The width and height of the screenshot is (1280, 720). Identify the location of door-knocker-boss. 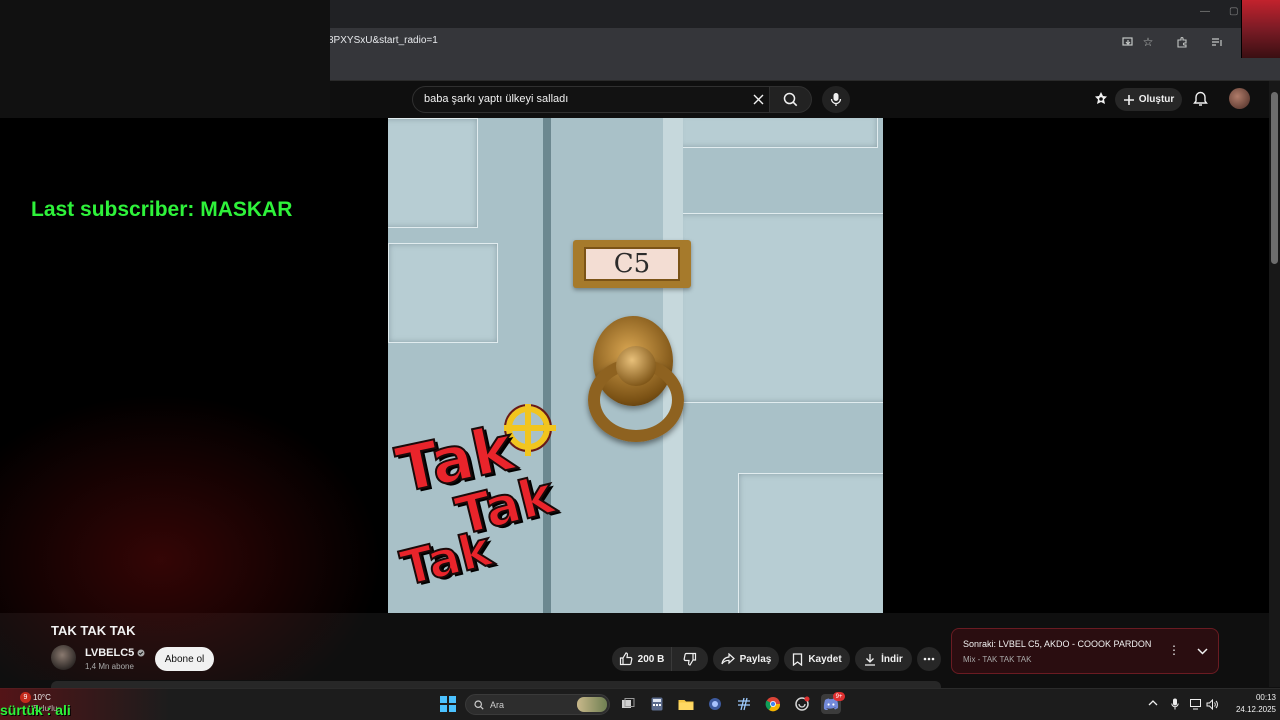
(636, 366).